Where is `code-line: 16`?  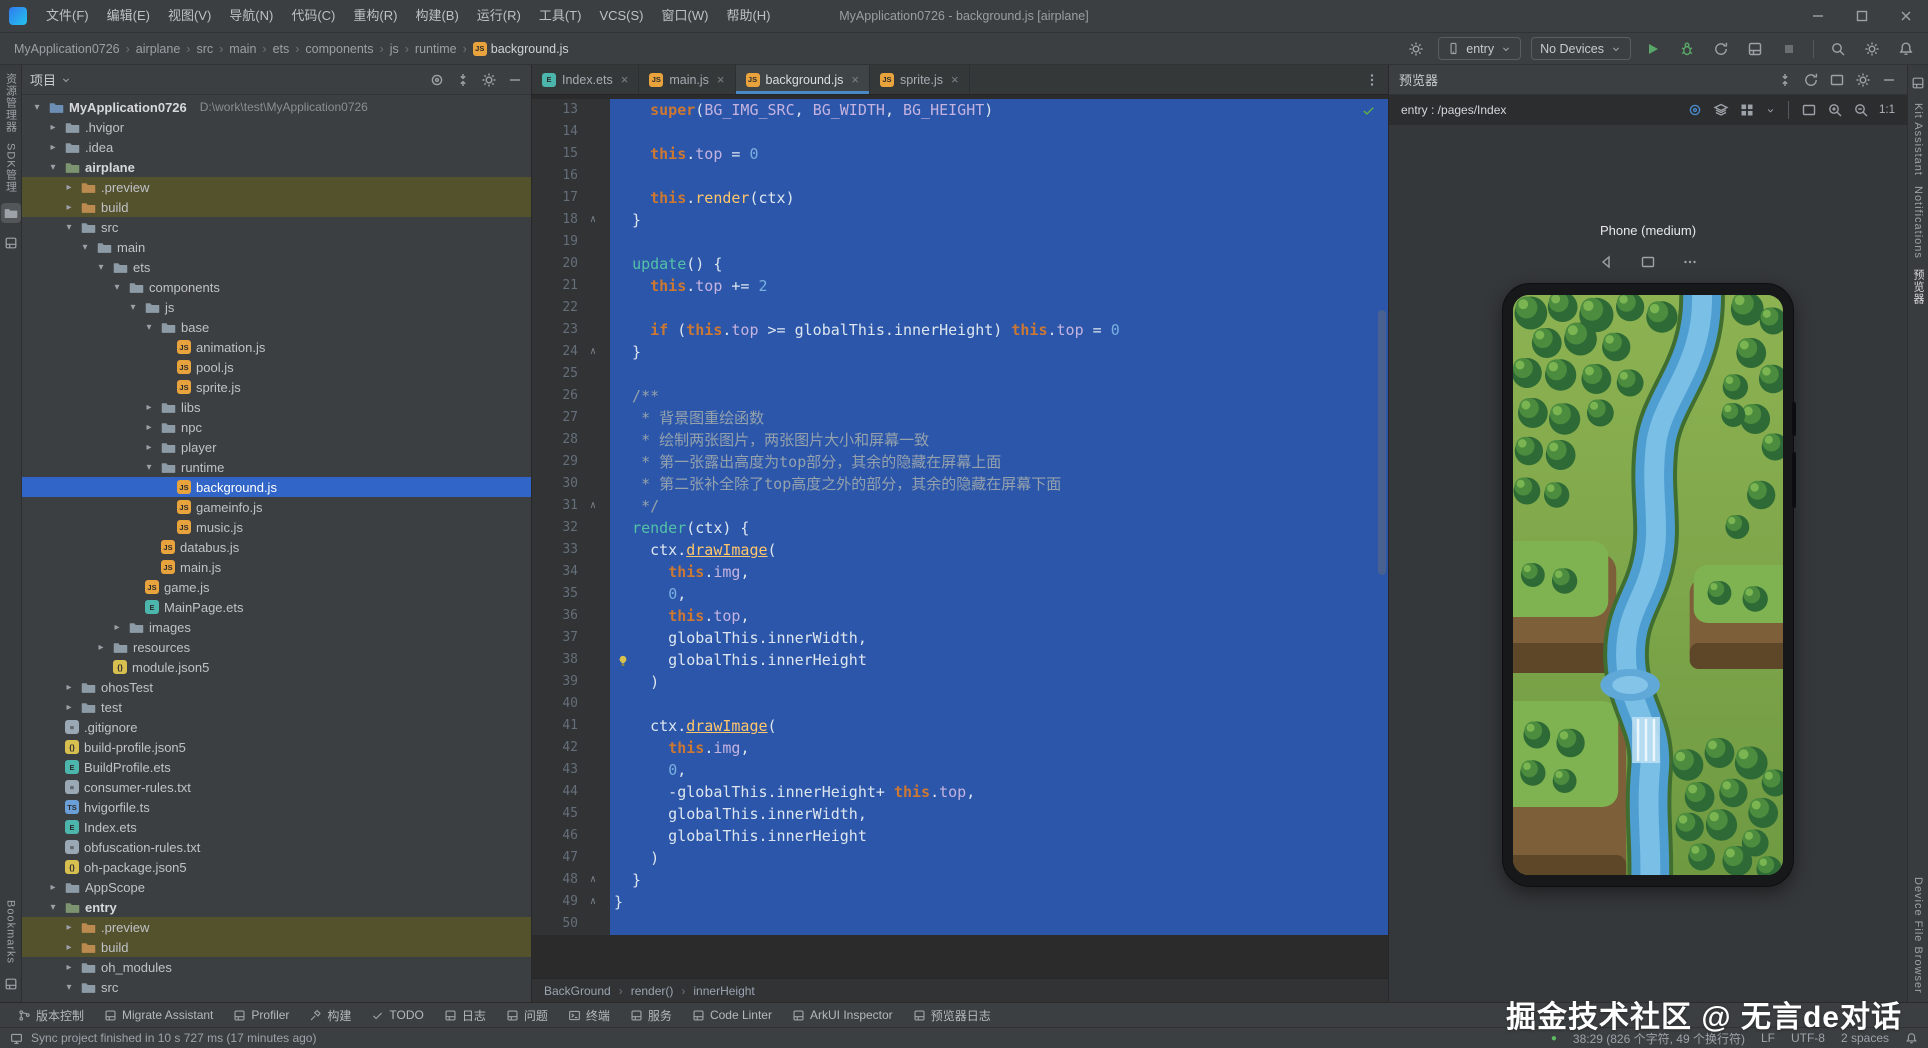
code-line: 16 is located at coordinates (960, 176).